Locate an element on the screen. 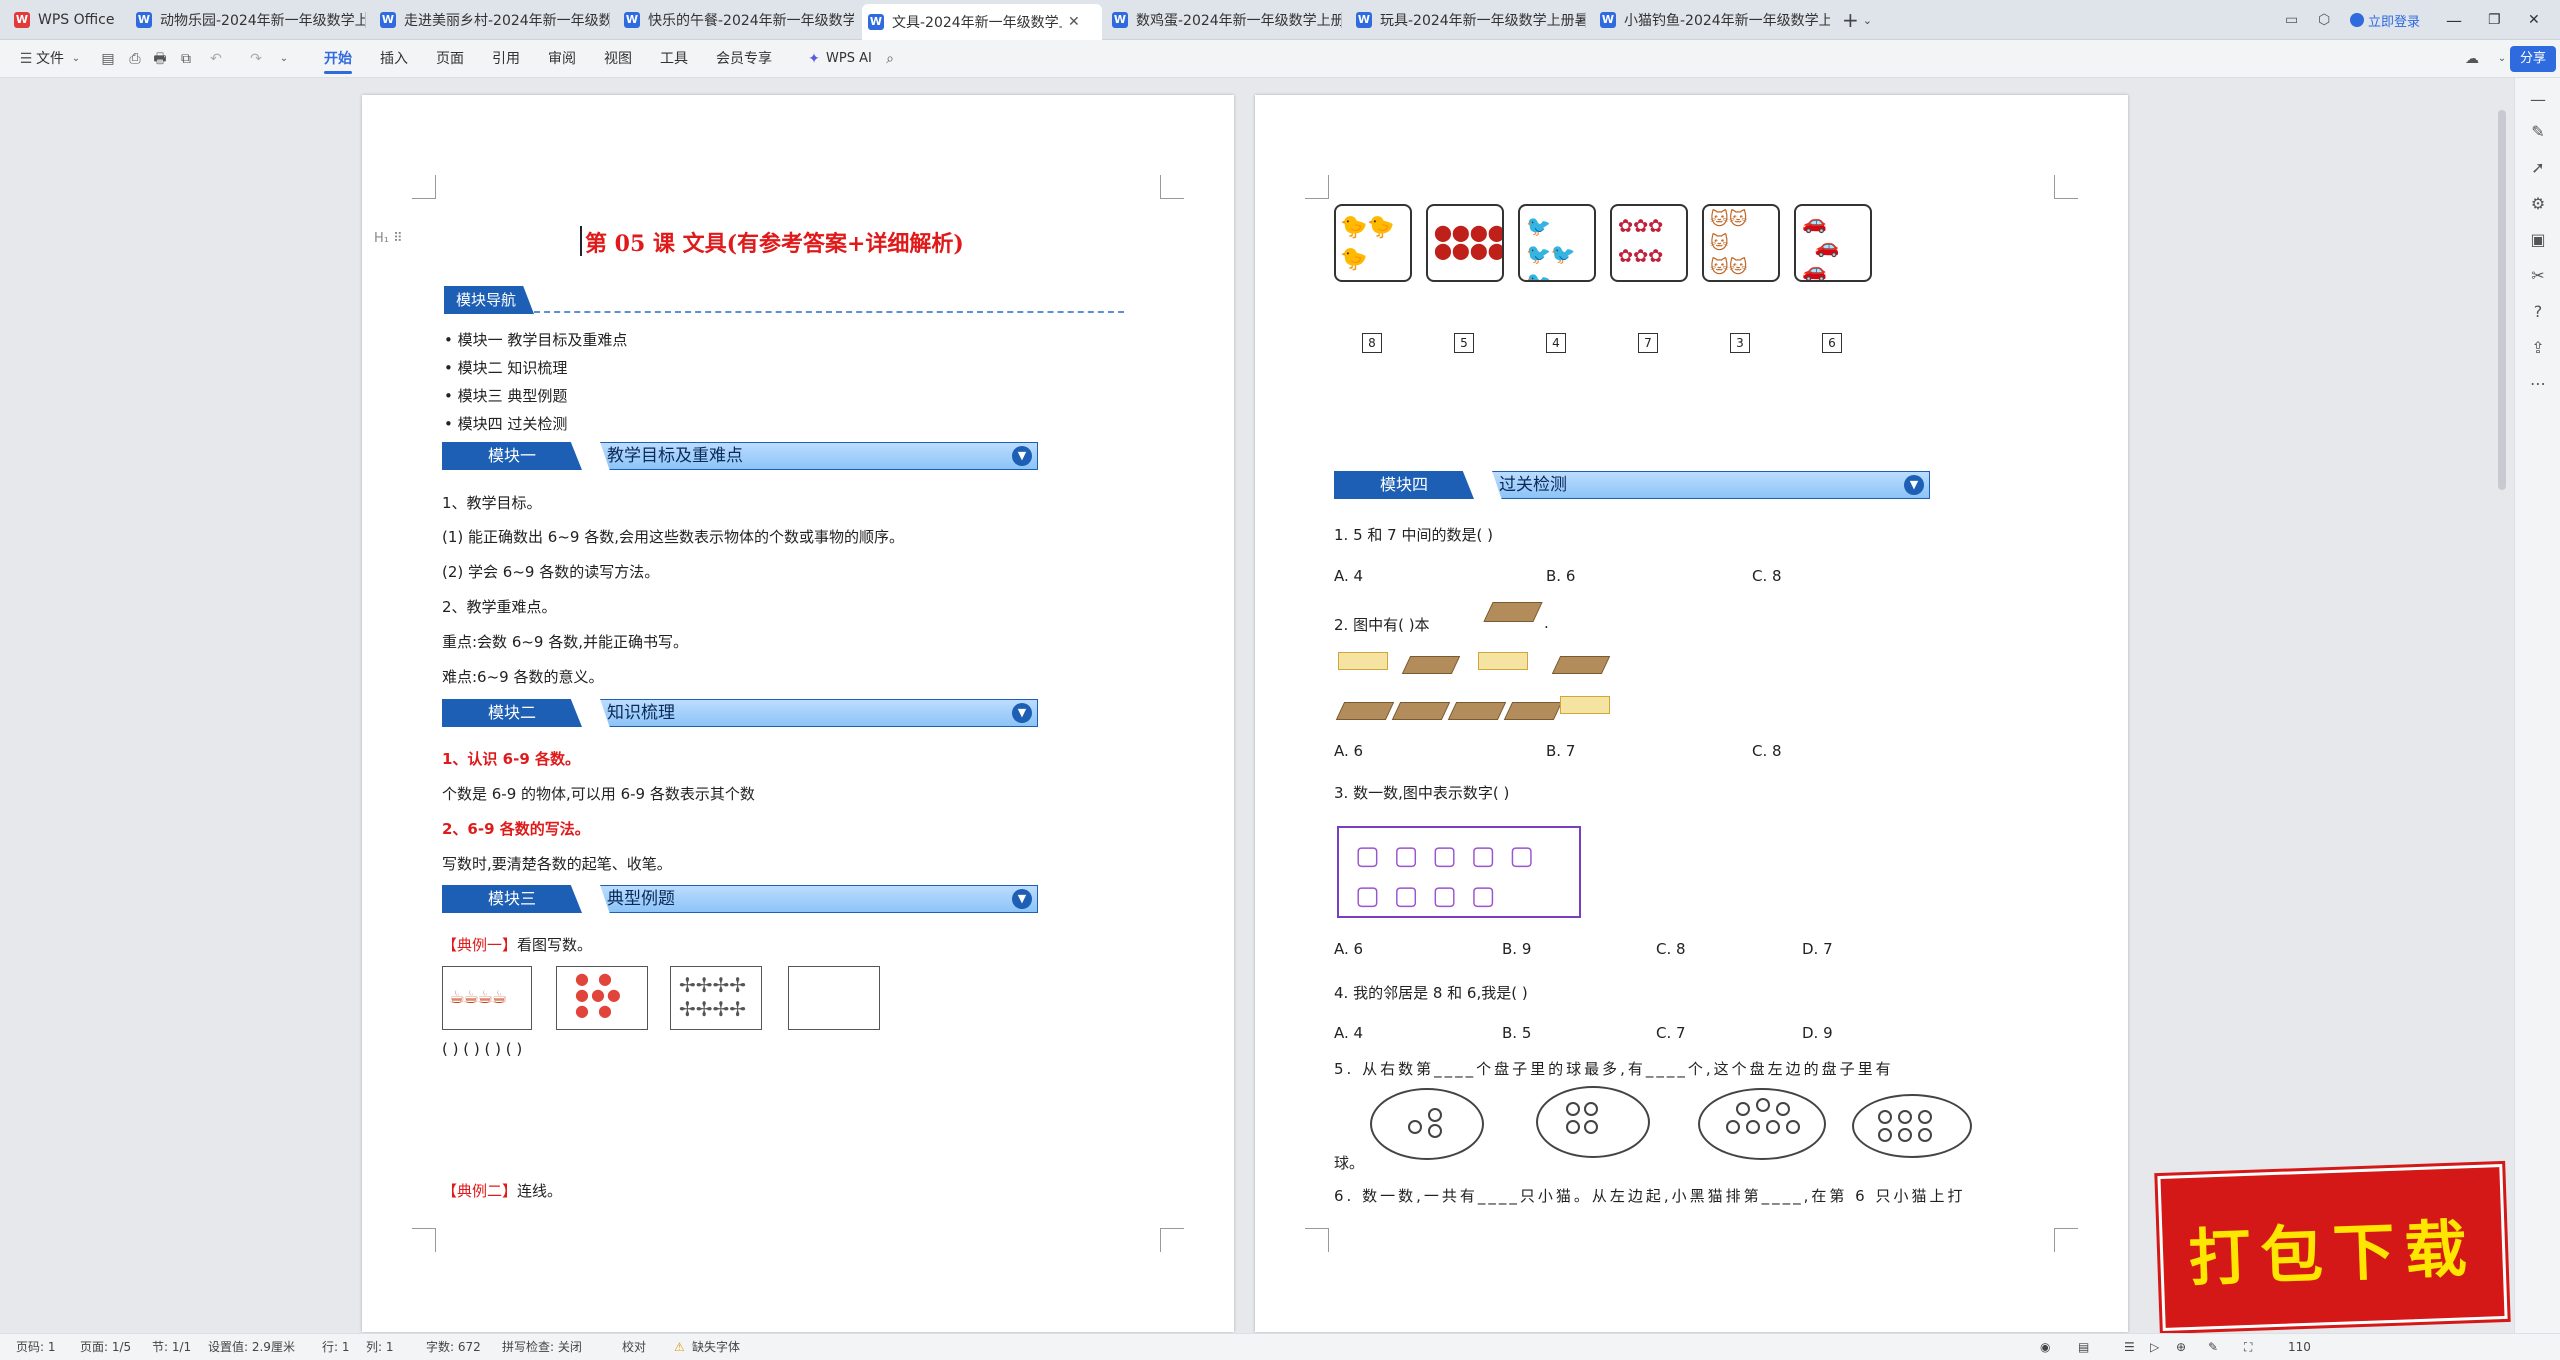  tab-label: 走进美丽乡村-2024年新一年级数学上 is located at coordinates (507, 21).